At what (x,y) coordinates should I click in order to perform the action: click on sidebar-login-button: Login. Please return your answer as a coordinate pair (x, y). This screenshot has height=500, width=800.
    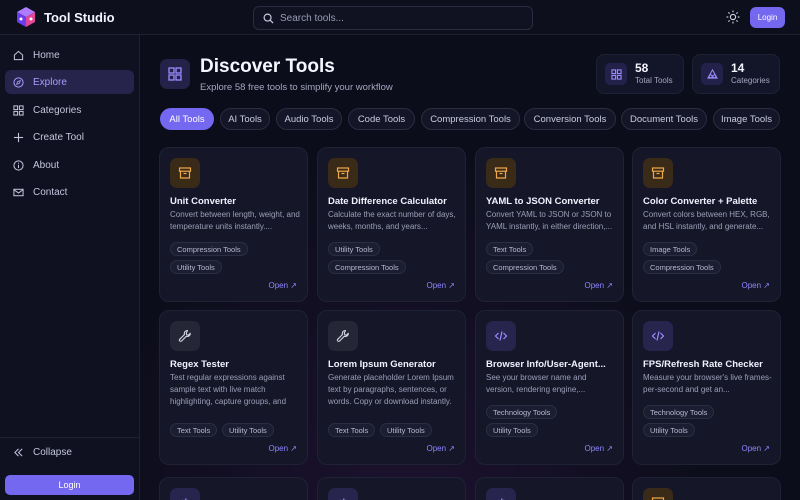
    Looking at the image, I should click on (69, 485).